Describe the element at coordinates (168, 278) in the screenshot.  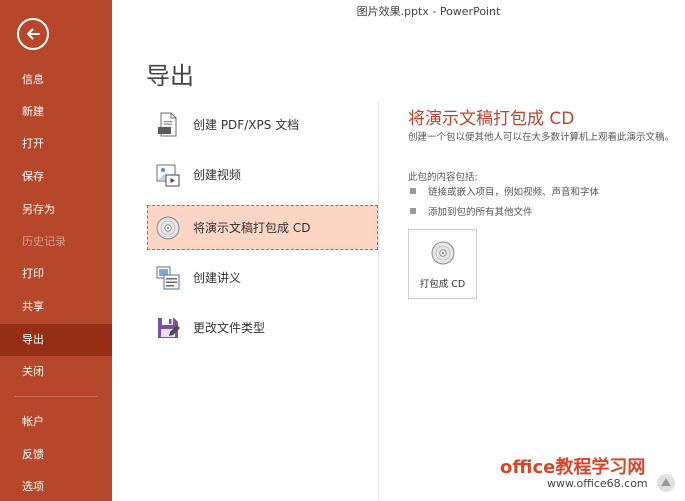
I see `handout-icon` at that location.